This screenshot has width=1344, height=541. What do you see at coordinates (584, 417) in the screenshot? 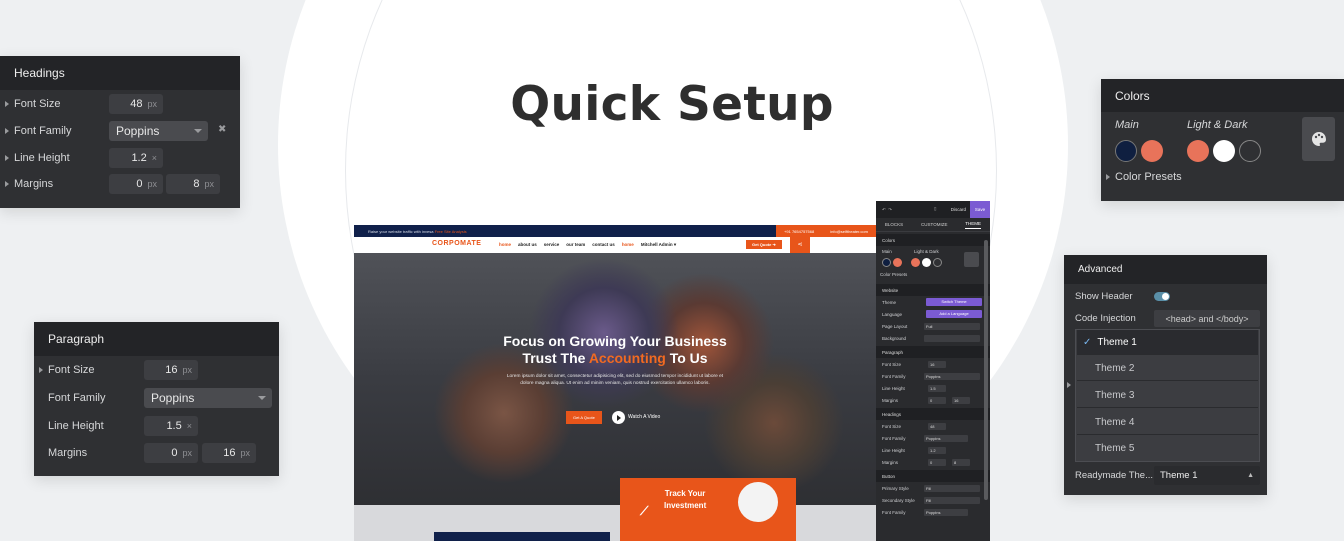
I see `hero-quote-button: Get A Quote` at bounding box center [584, 417].